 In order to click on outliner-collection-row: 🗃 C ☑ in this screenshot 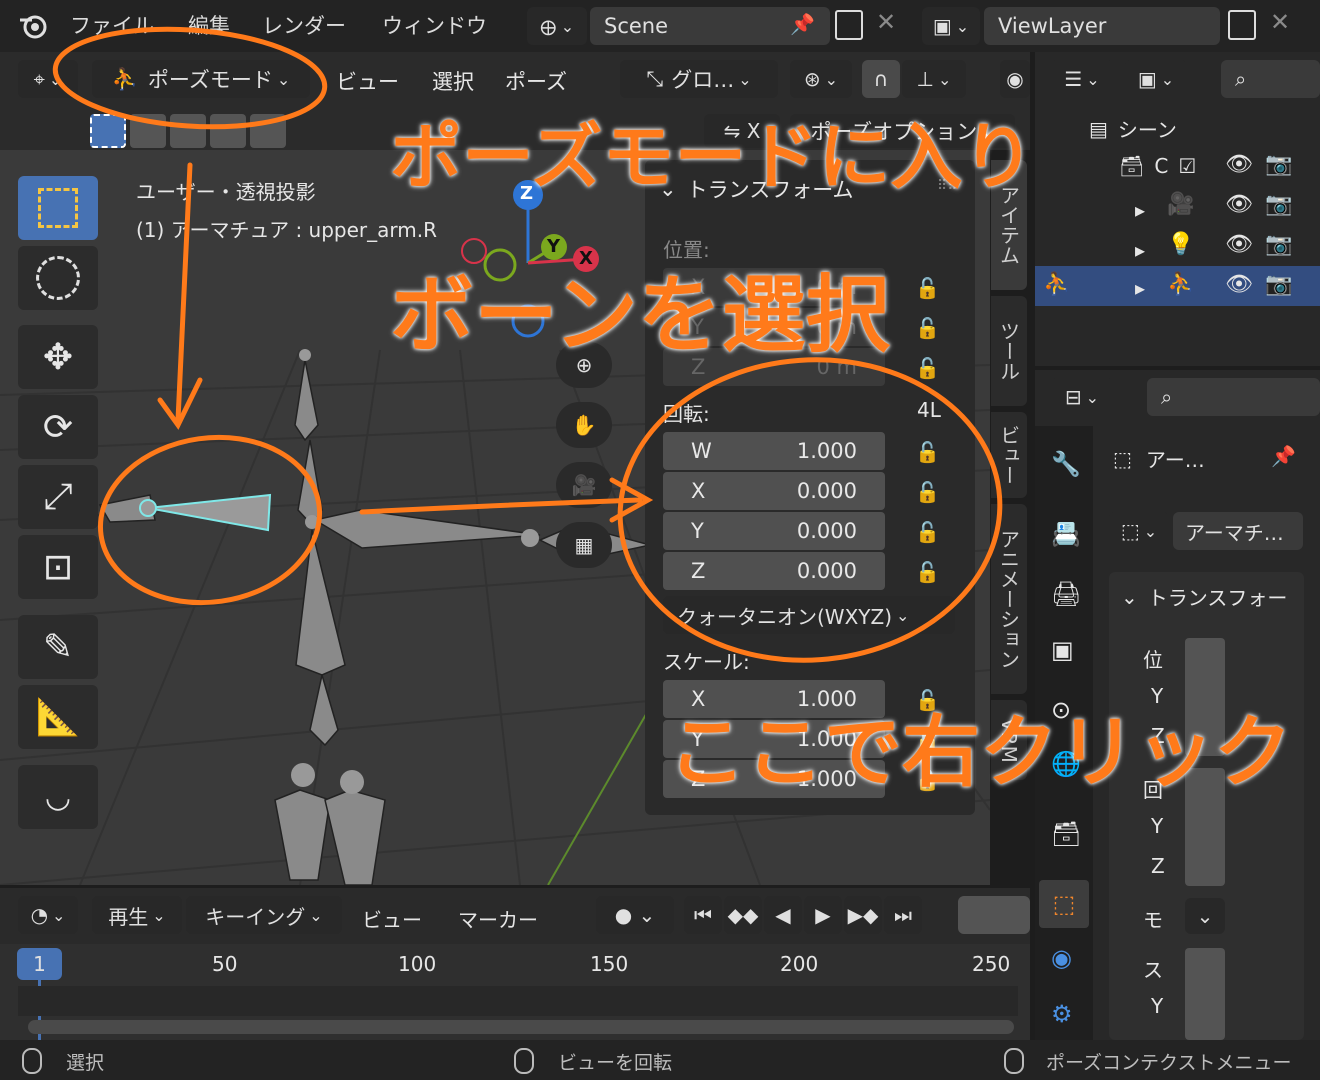, I will do `click(1157, 166)`.